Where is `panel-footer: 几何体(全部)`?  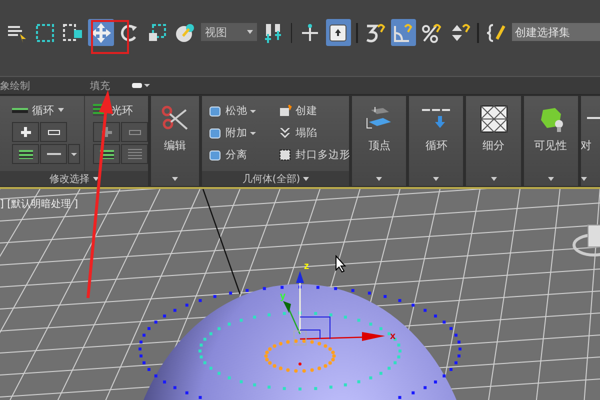 panel-footer: 几何体(全部) is located at coordinates (276, 178).